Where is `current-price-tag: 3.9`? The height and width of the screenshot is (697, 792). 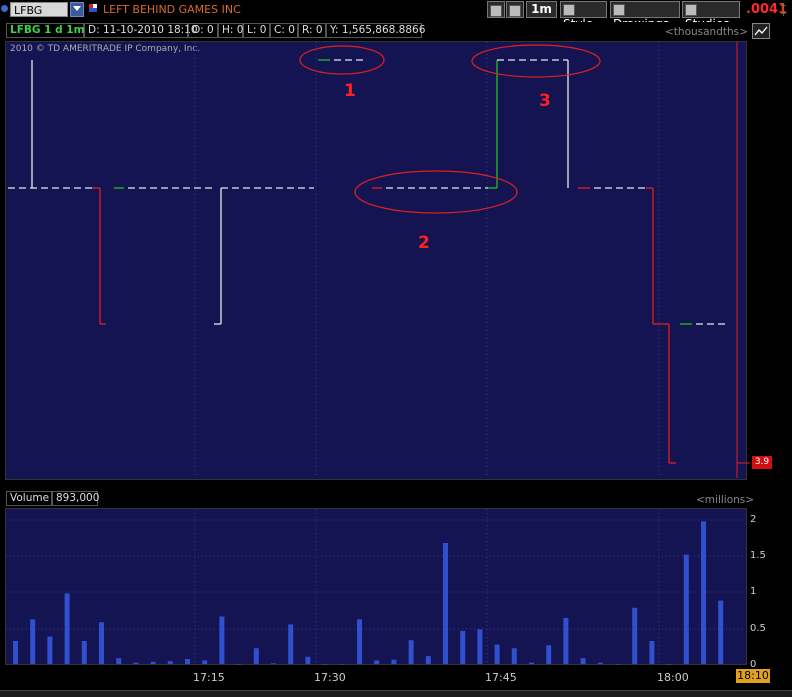
current-price-tag: 3.9 is located at coordinates (762, 462).